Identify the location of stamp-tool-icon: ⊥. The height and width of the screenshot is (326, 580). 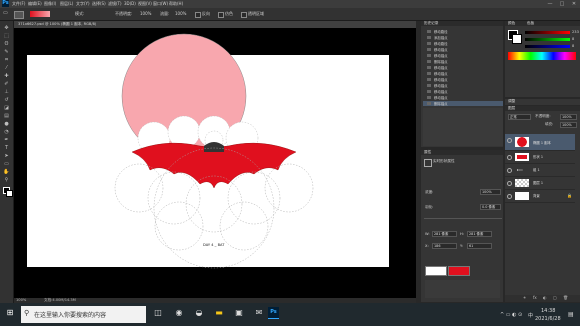
(6, 92).